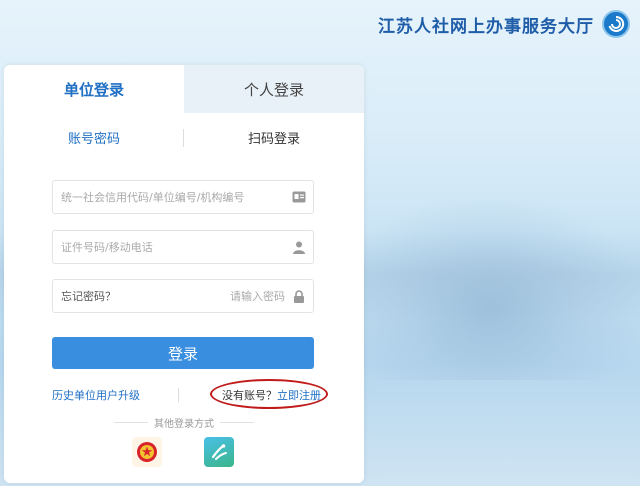  I want to click on id-card-icon, so click(299, 197).